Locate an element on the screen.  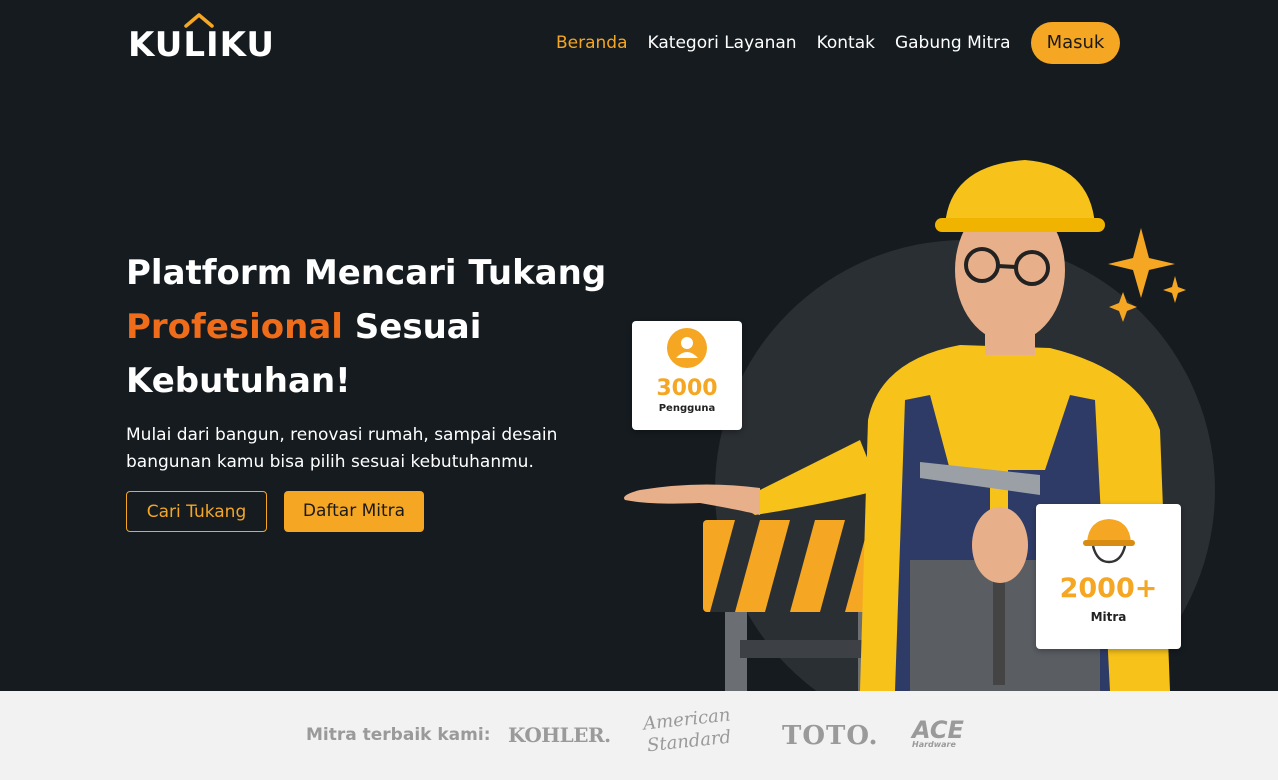
headline-line3: Kebutuhan! is located at coordinates (238, 381).